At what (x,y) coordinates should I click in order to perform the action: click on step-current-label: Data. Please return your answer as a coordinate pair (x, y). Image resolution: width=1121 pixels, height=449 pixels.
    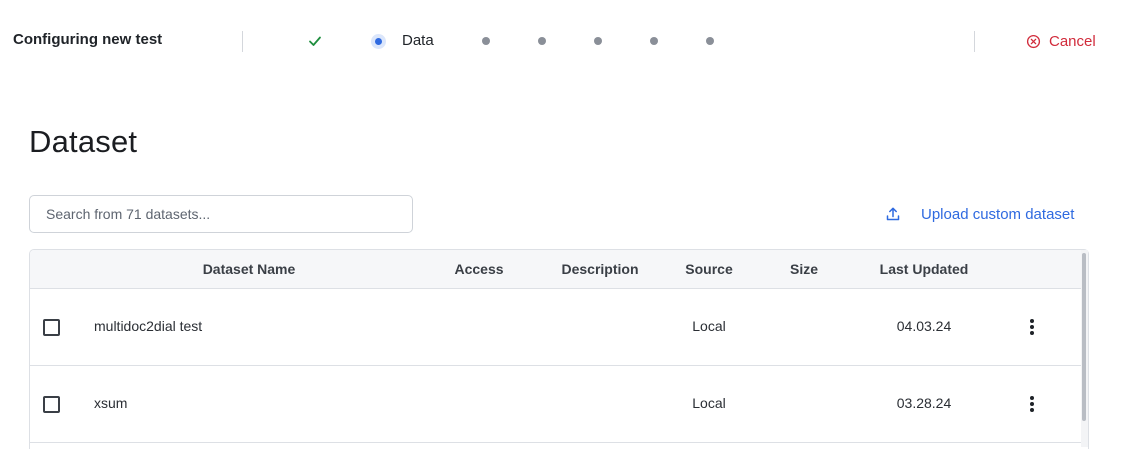
    Looking at the image, I should click on (418, 40).